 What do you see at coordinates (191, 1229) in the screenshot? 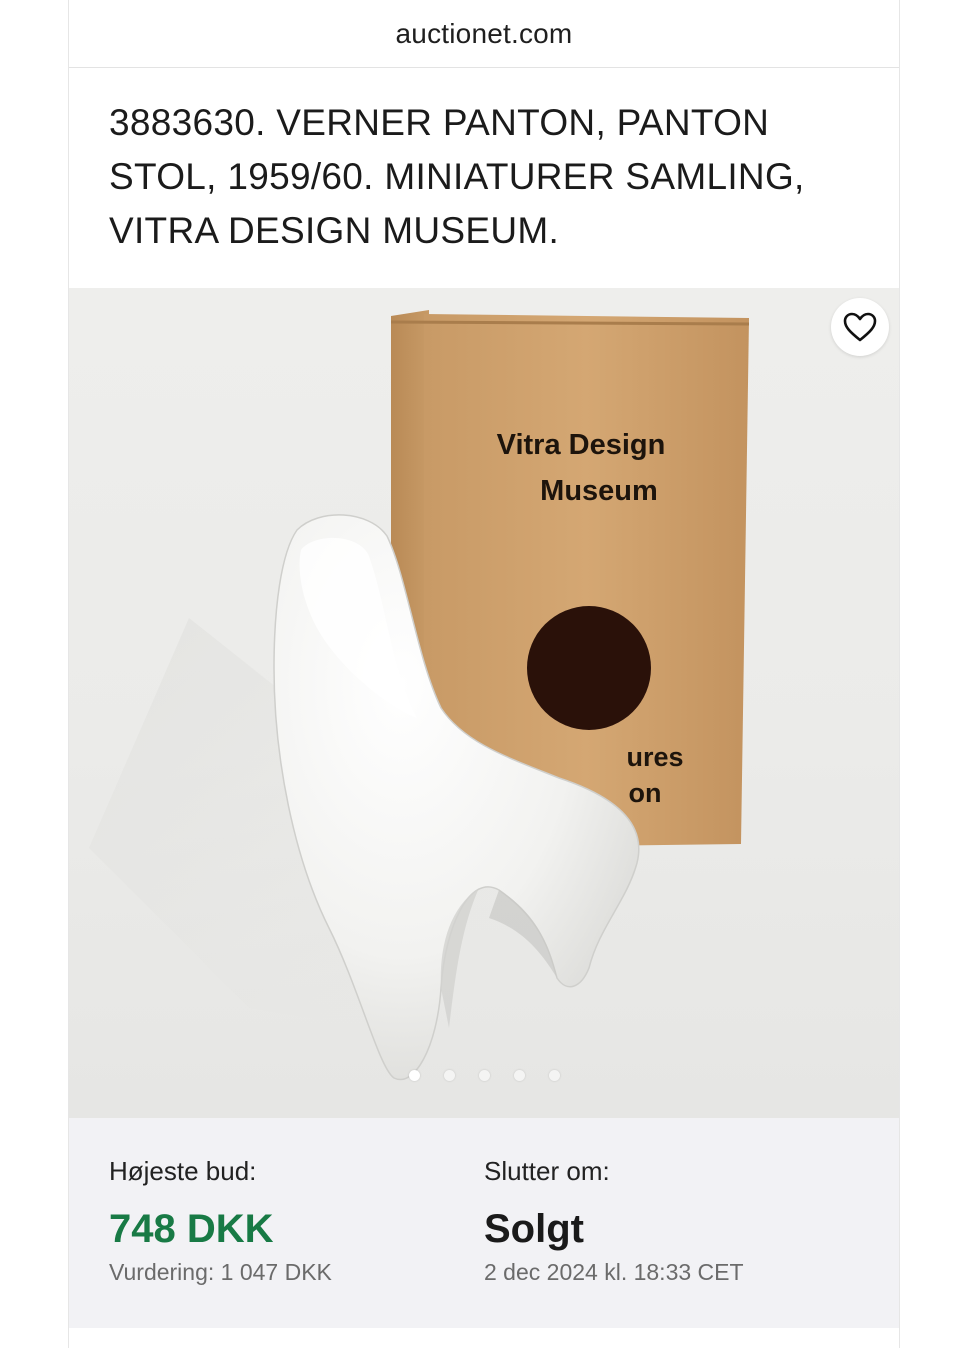
I see `highest-bid-value: 748 DKK` at bounding box center [191, 1229].